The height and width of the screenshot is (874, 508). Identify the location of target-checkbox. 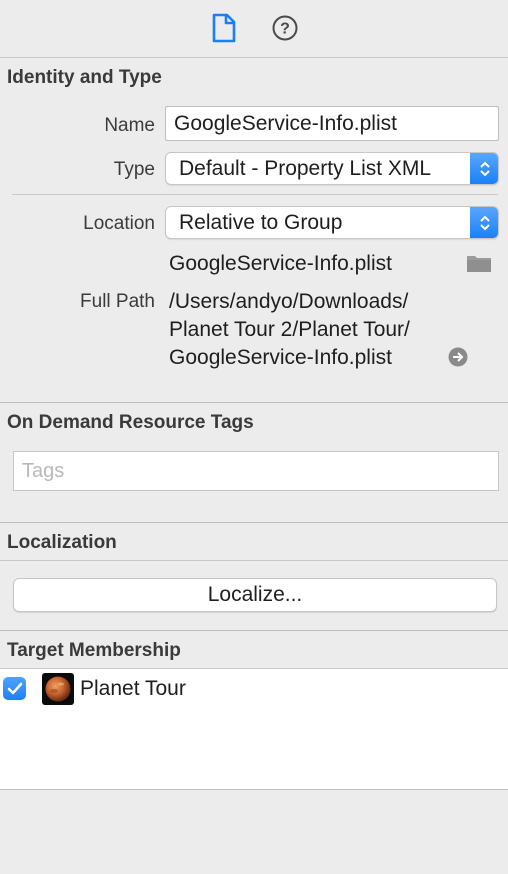
(14, 688).